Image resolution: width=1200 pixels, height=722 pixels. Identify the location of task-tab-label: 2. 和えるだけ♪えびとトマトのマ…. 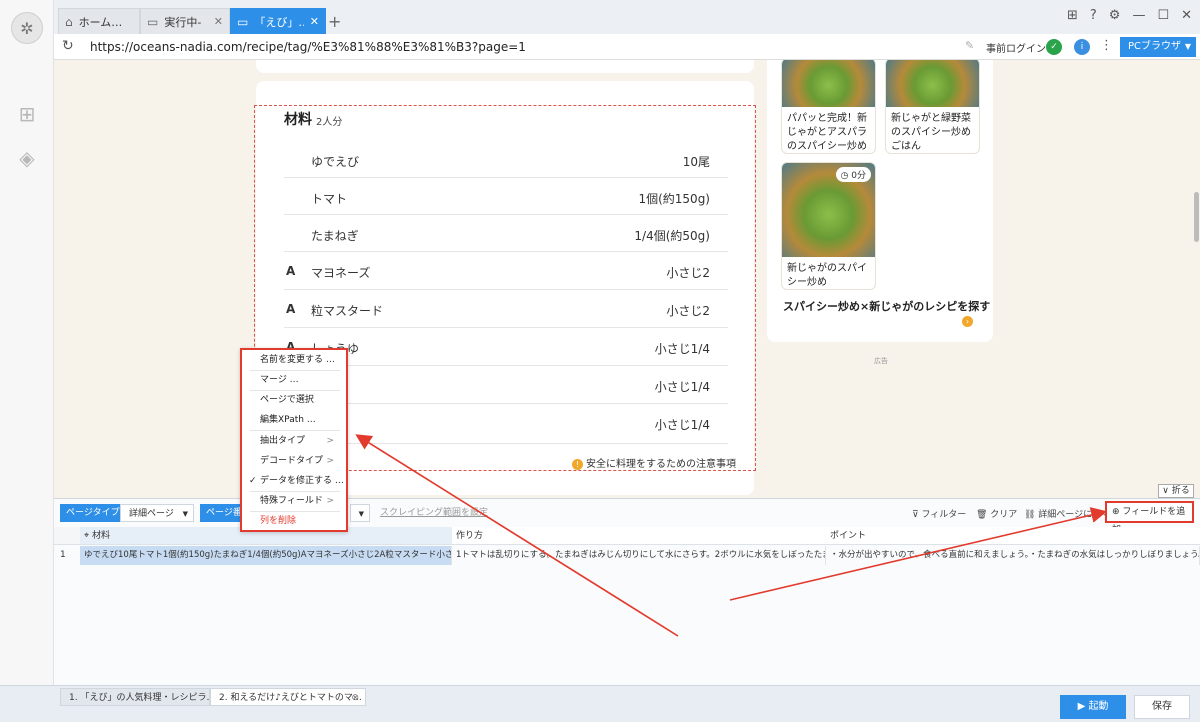
(290, 698).